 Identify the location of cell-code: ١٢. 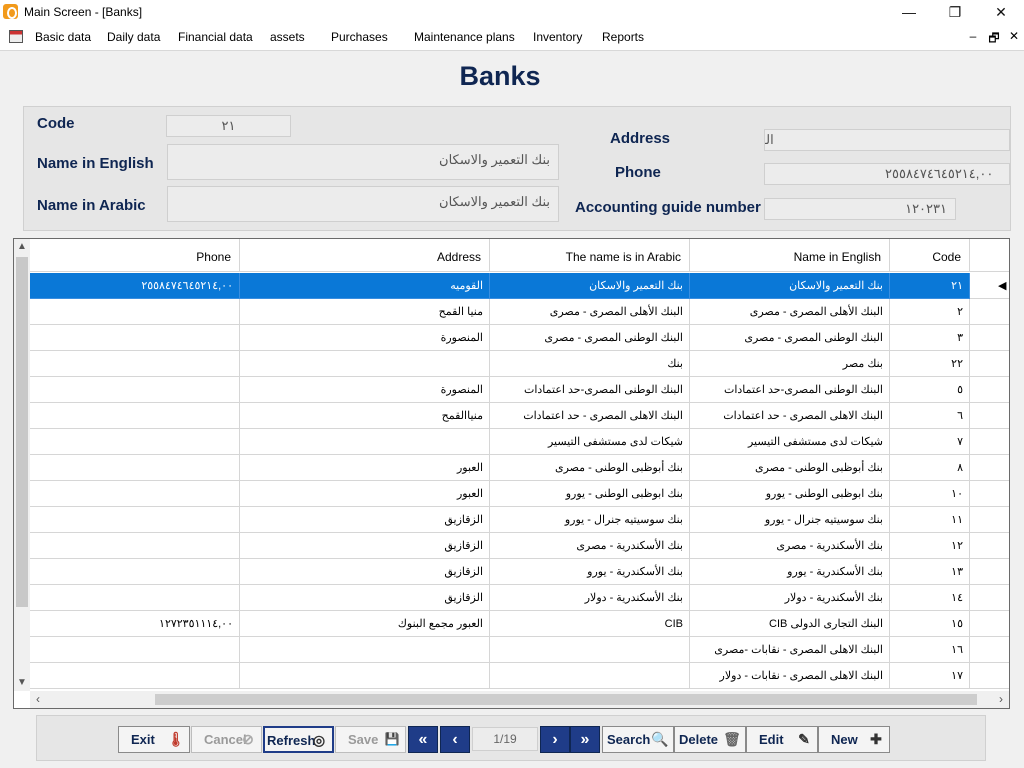
(930, 546).